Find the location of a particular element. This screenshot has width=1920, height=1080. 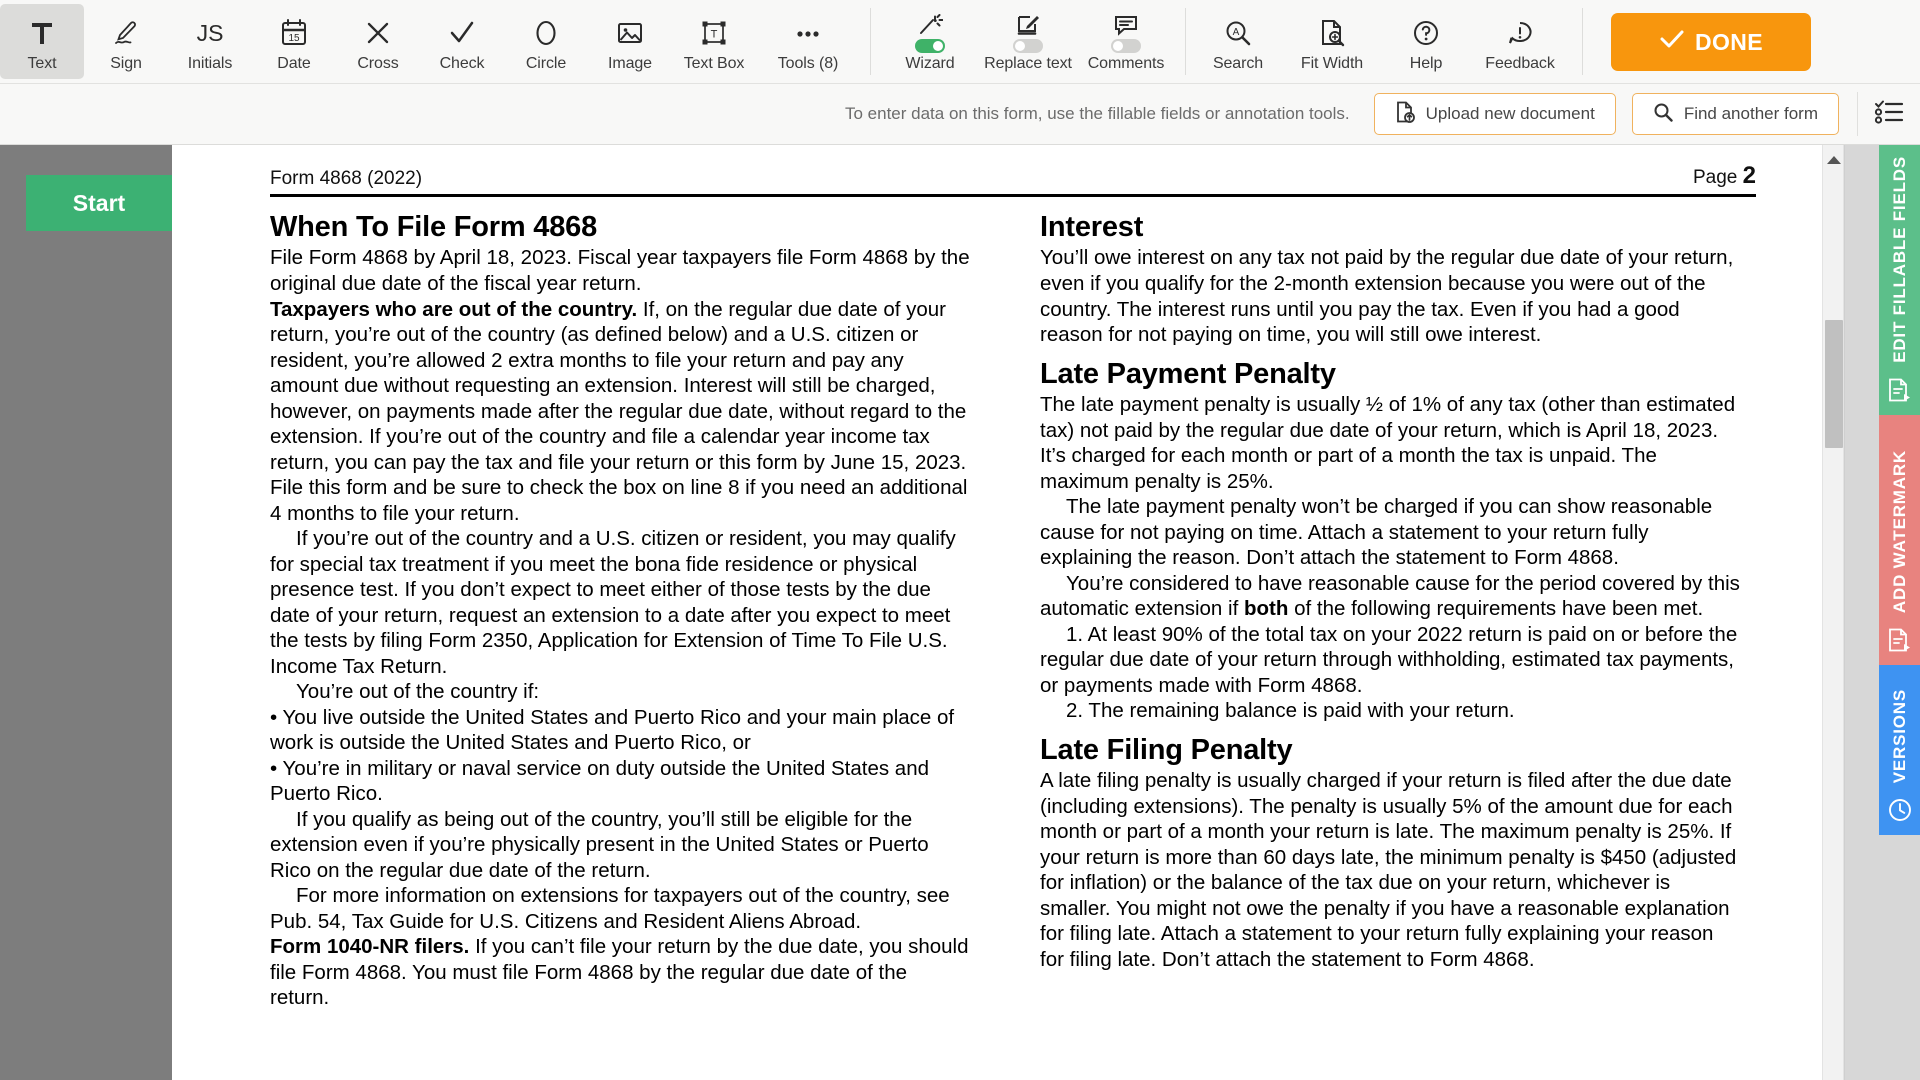

check-icon is located at coordinates (1672, 42).